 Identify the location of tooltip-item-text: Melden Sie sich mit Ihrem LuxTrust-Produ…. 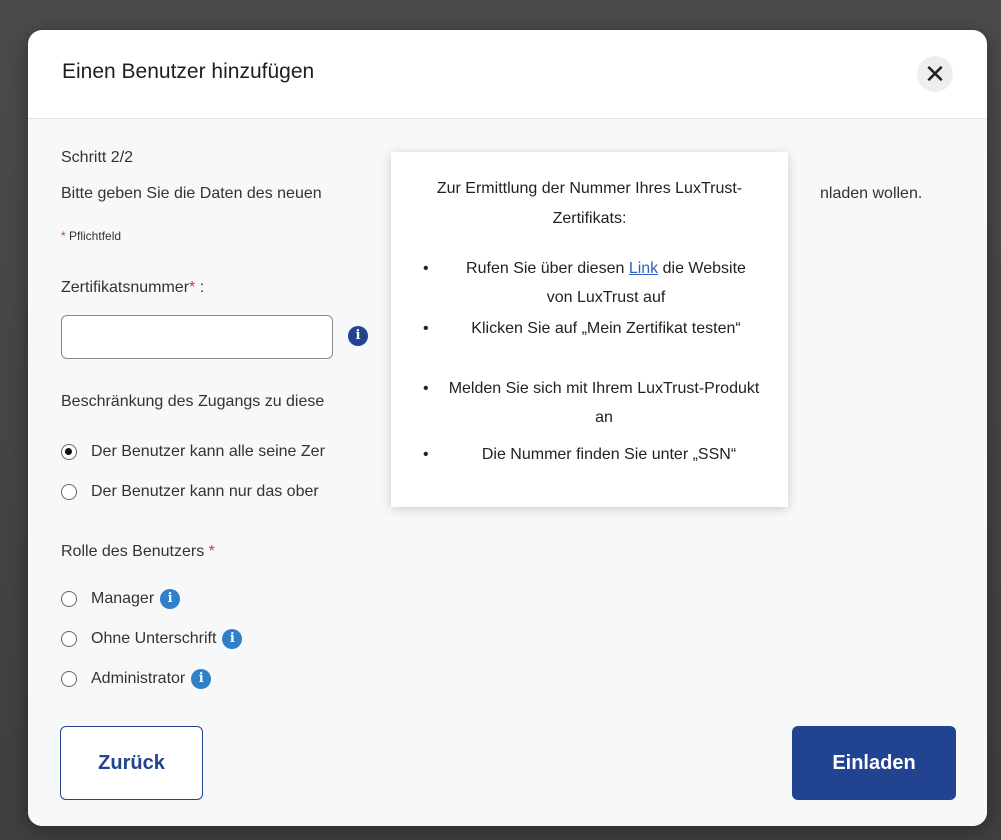
(604, 403).